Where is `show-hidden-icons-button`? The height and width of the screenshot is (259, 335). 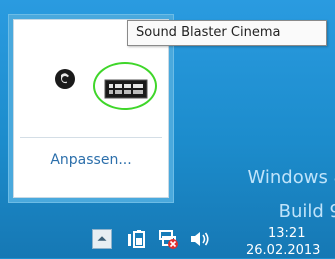 show-hidden-icons-button is located at coordinates (102, 239).